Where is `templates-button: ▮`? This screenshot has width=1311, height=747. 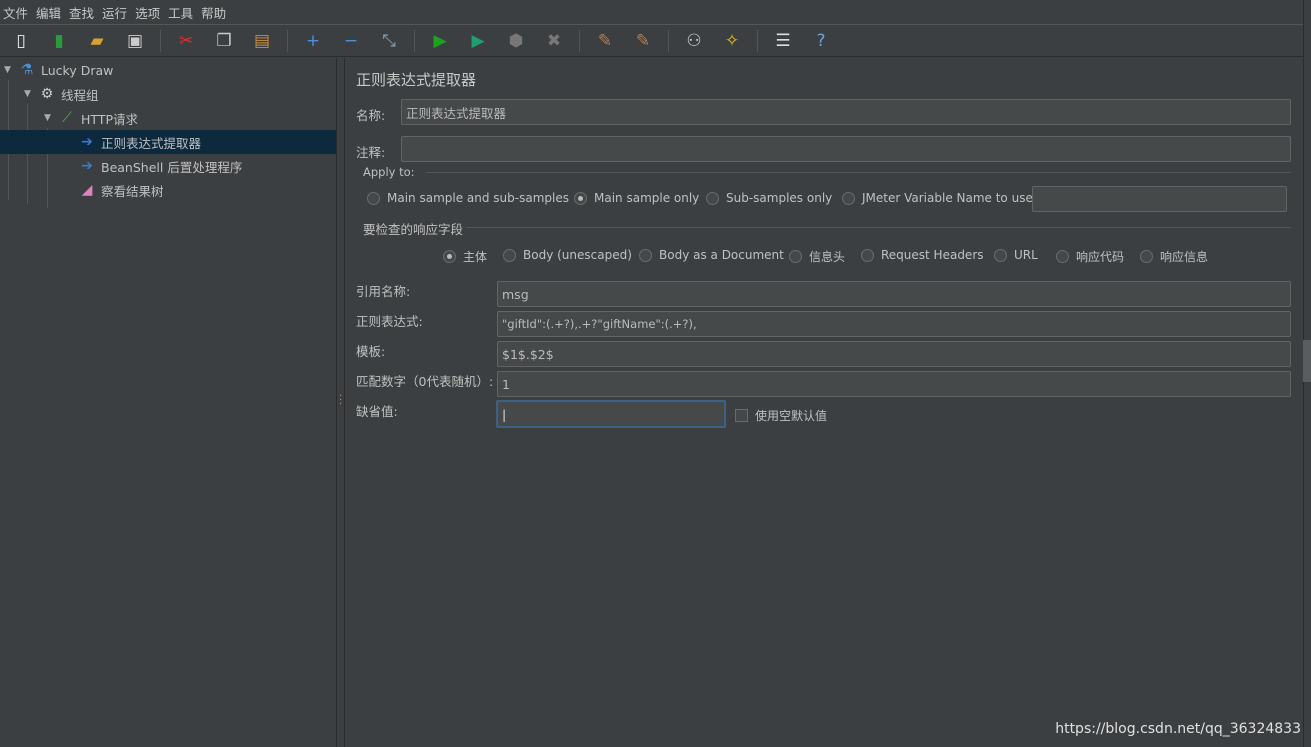 templates-button: ▮ is located at coordinates (59, 41).